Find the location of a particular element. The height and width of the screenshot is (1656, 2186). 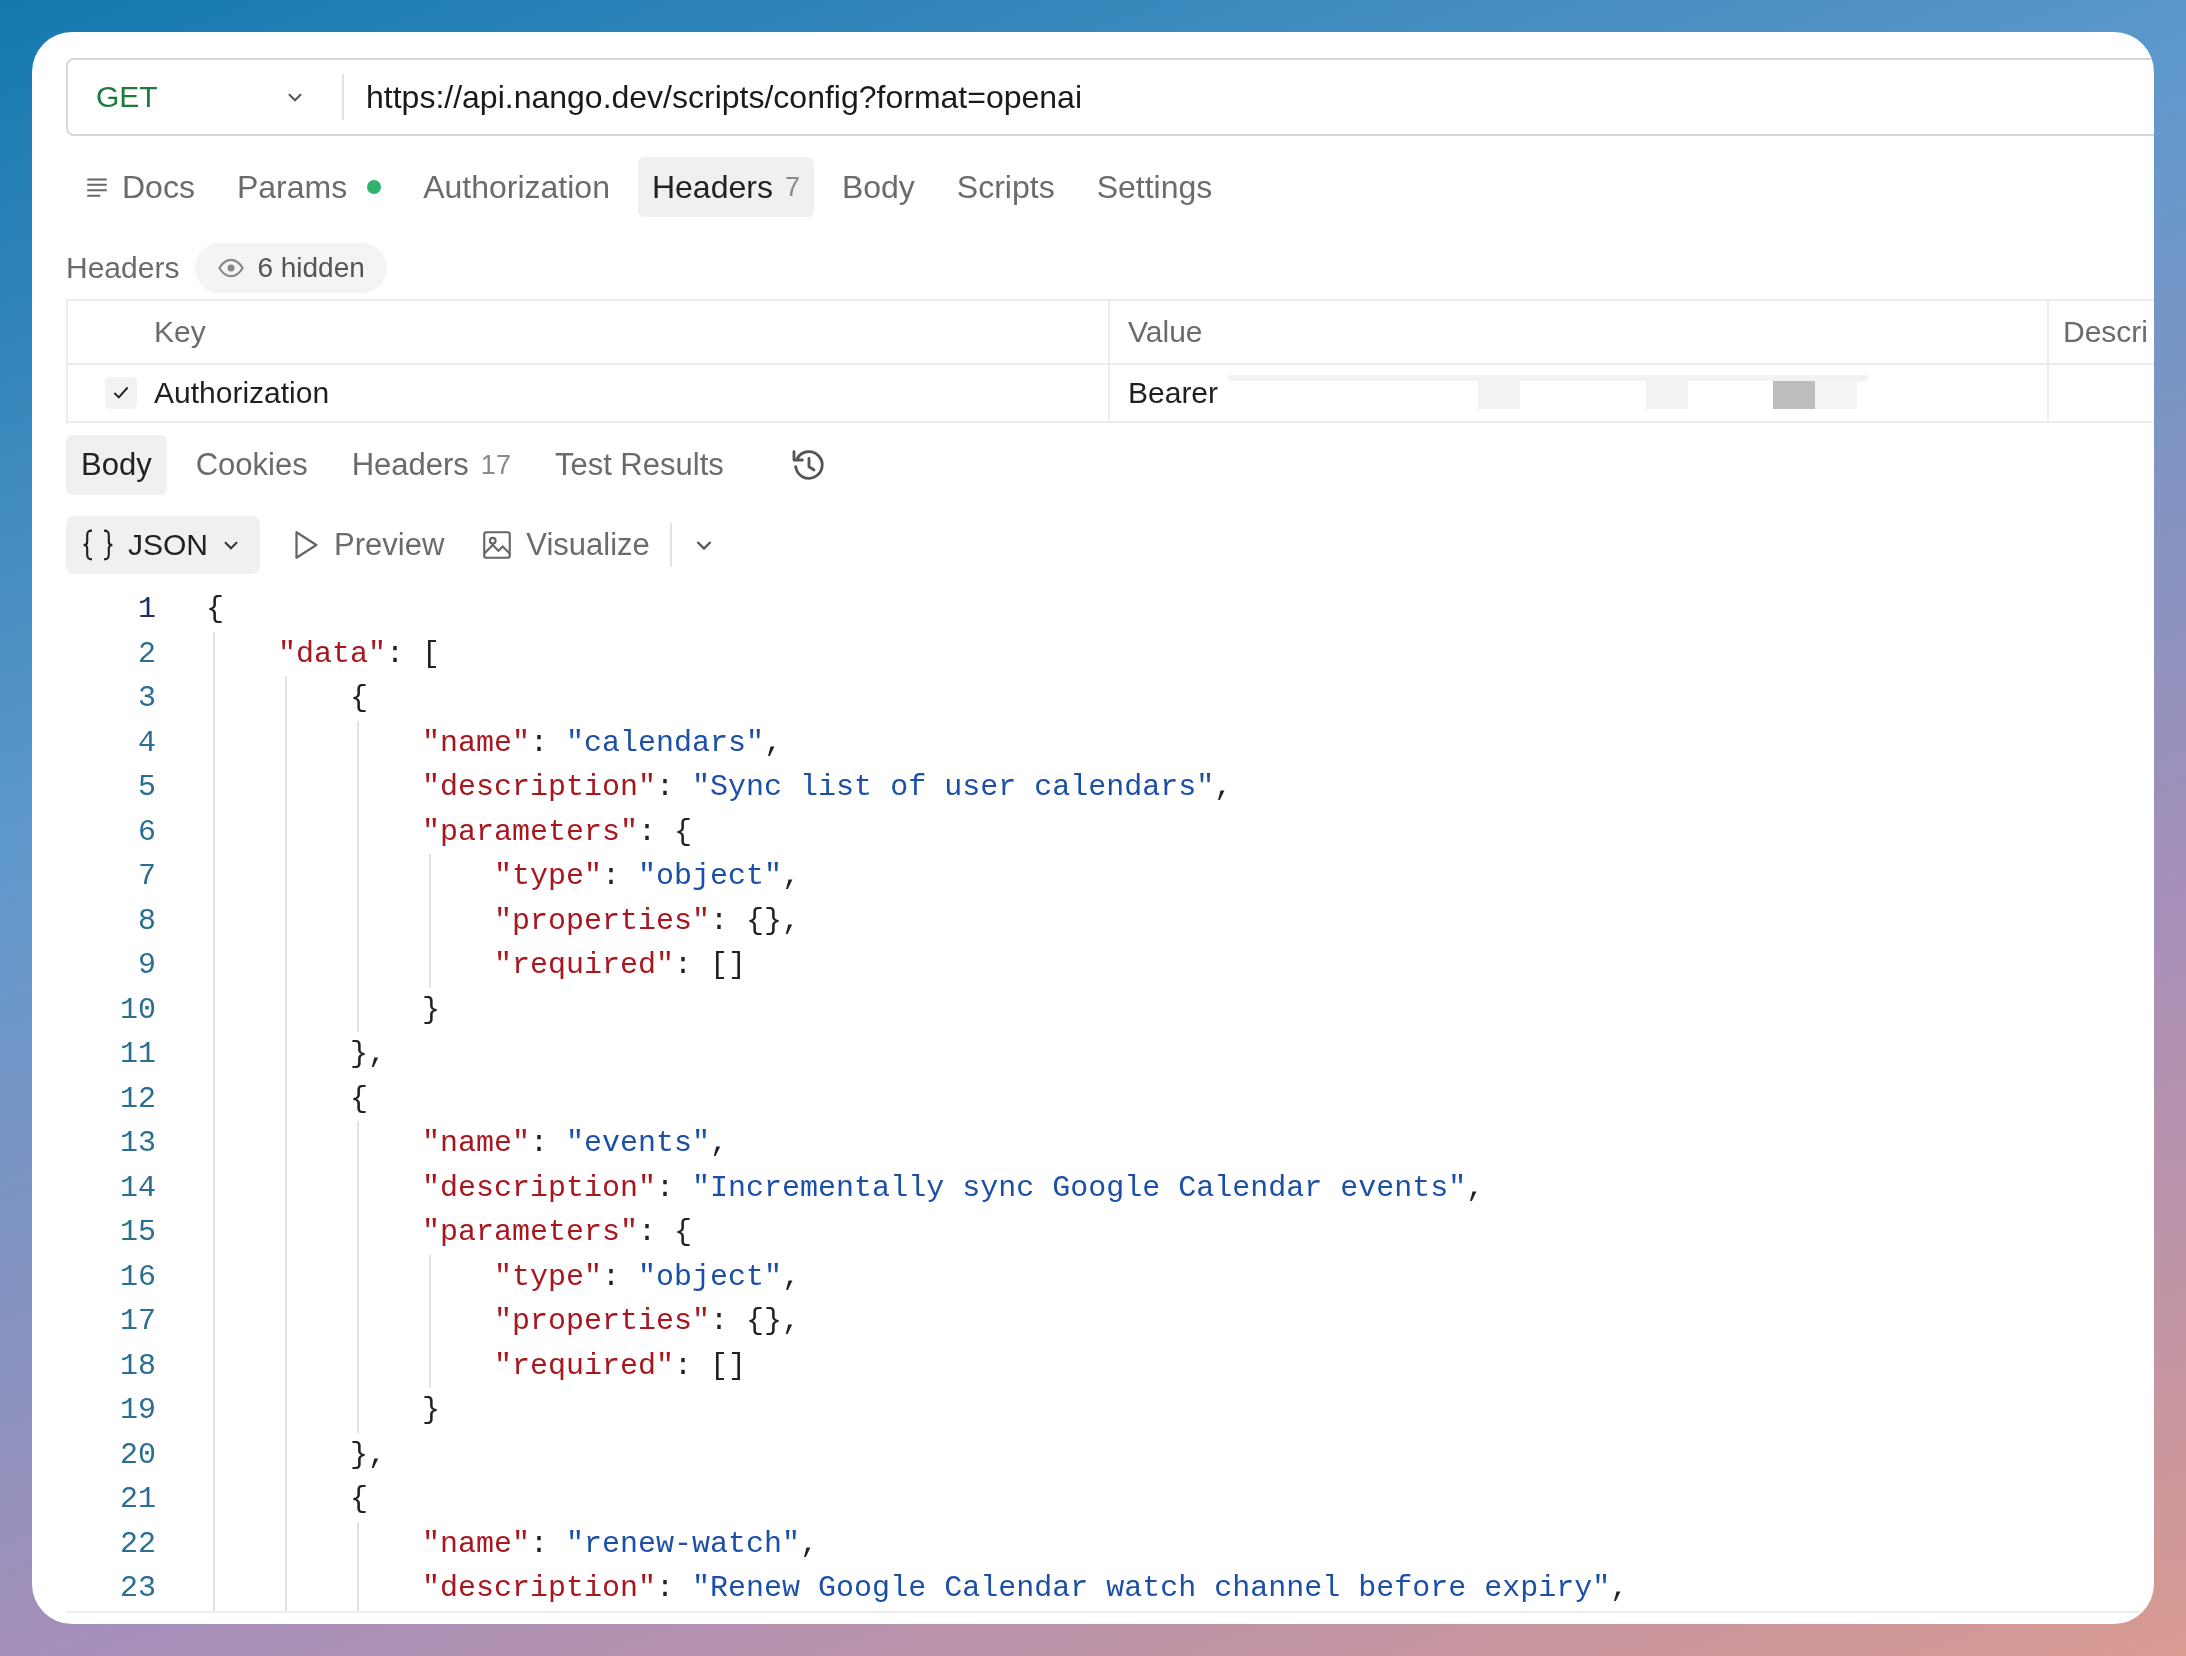

line-number: 15 is located at coordinates (137, 1232).